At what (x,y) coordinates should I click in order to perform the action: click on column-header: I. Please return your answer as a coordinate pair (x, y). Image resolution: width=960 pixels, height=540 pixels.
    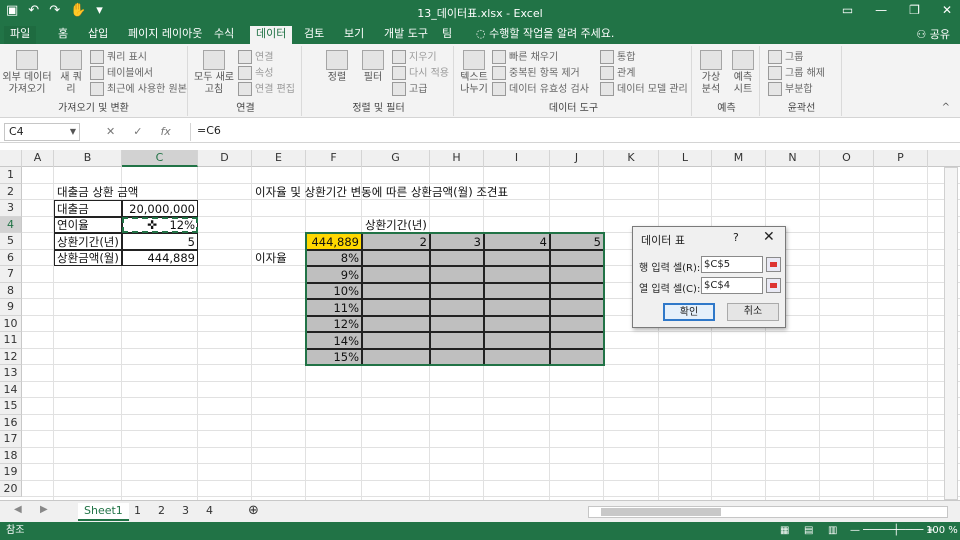
    Looking at the image, I should click on (517, 158).